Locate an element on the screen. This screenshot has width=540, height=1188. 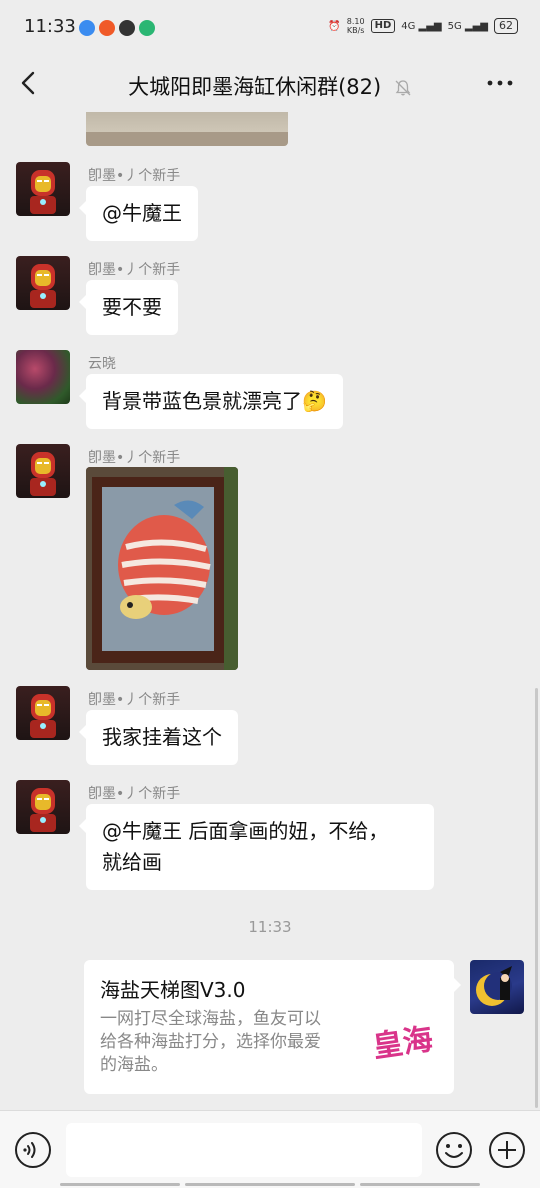
net-speed: 8.10 KB/s is located at coordinates (356, 26).